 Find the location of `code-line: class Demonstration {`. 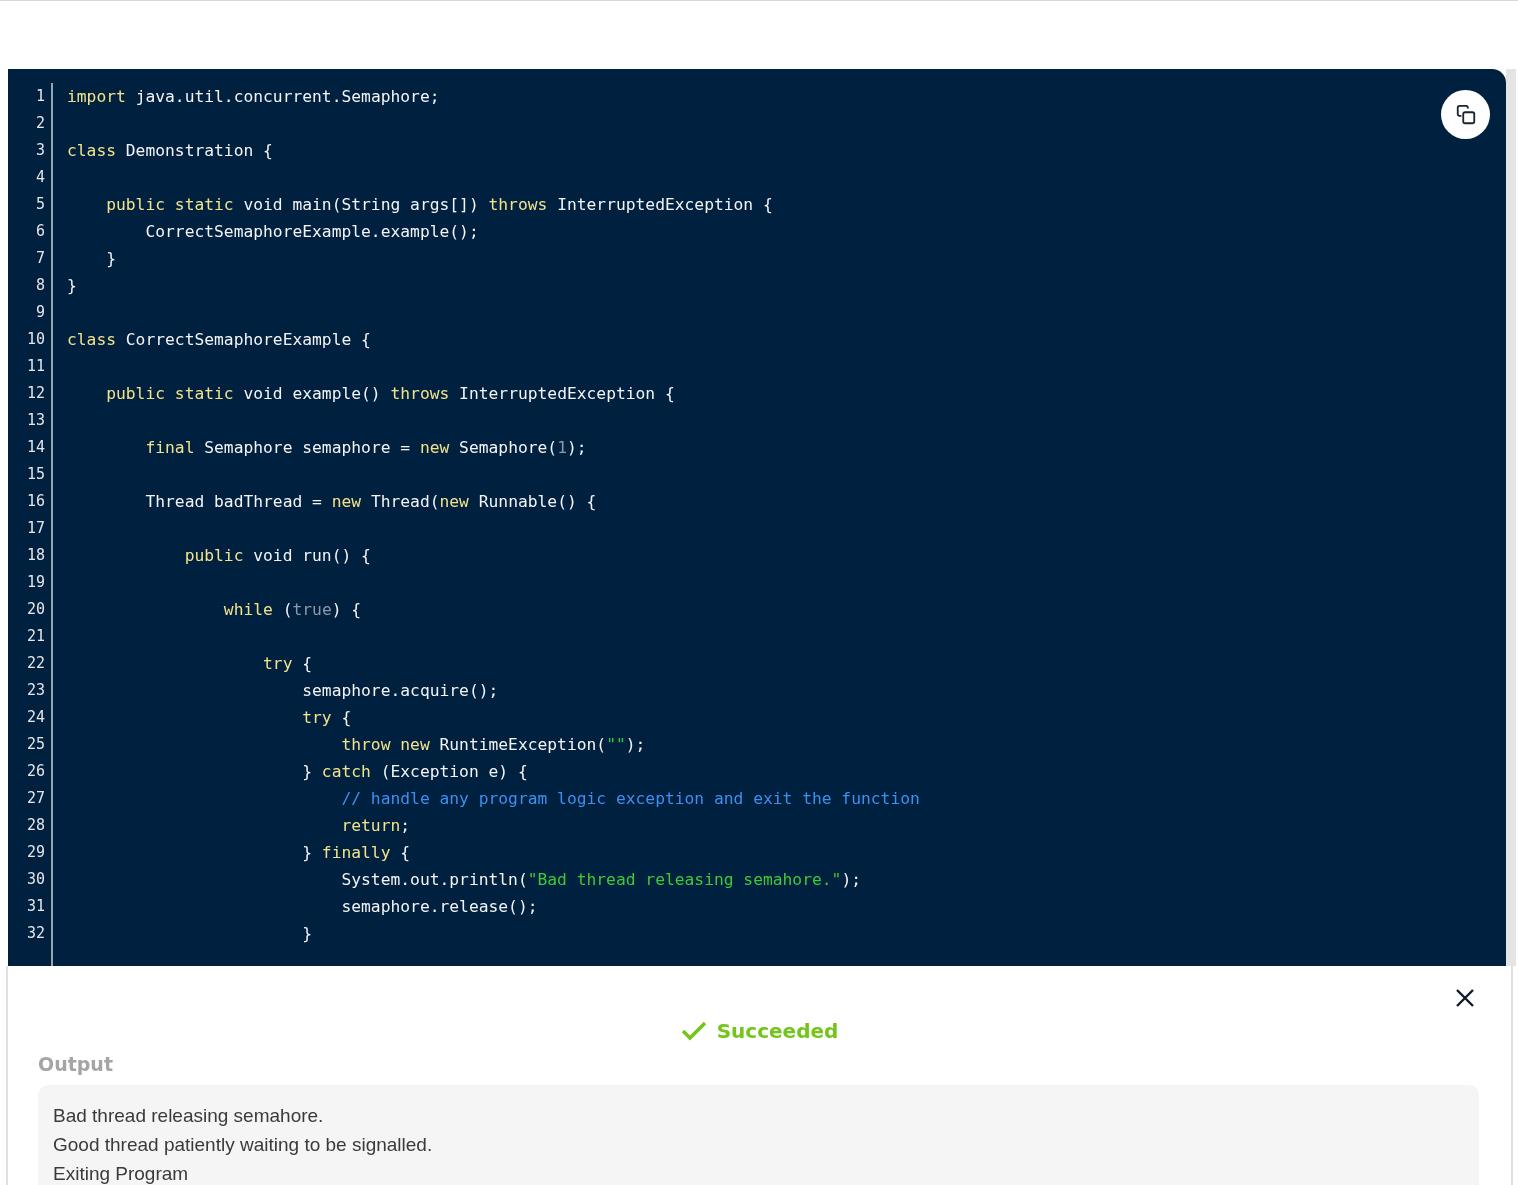

code-line: class Demonstration { is located at coordinates (170, 150).